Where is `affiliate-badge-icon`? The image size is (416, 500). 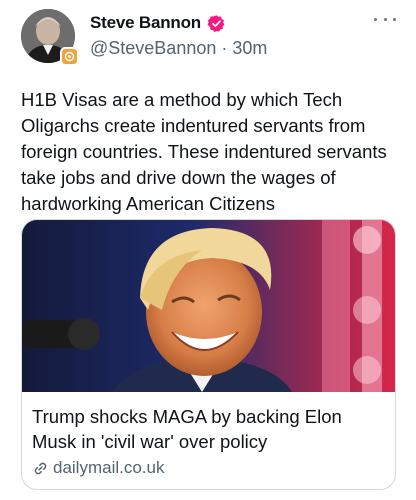 affiliate-badge-icon is located at coordinates (69, 56).